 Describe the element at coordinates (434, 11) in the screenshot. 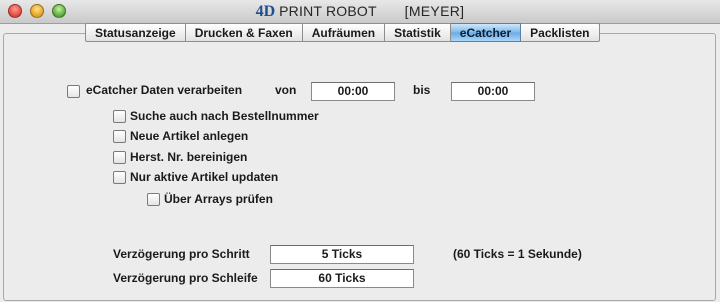

I see `window-title-user: [MEYER]` at that location.